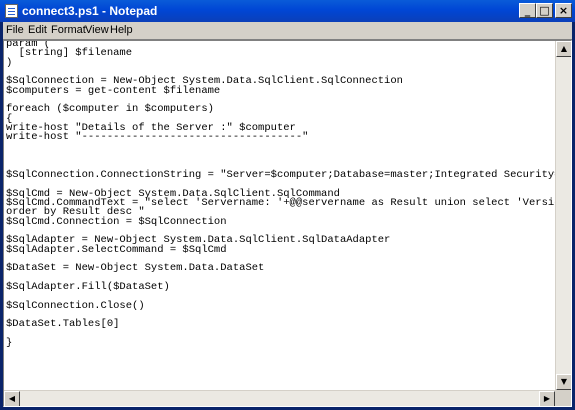  What do you see at coordinates (287, 31) in the screenshot?
I see `menu-bar: File Edit Format View Help` at bounding box center [287, 31].